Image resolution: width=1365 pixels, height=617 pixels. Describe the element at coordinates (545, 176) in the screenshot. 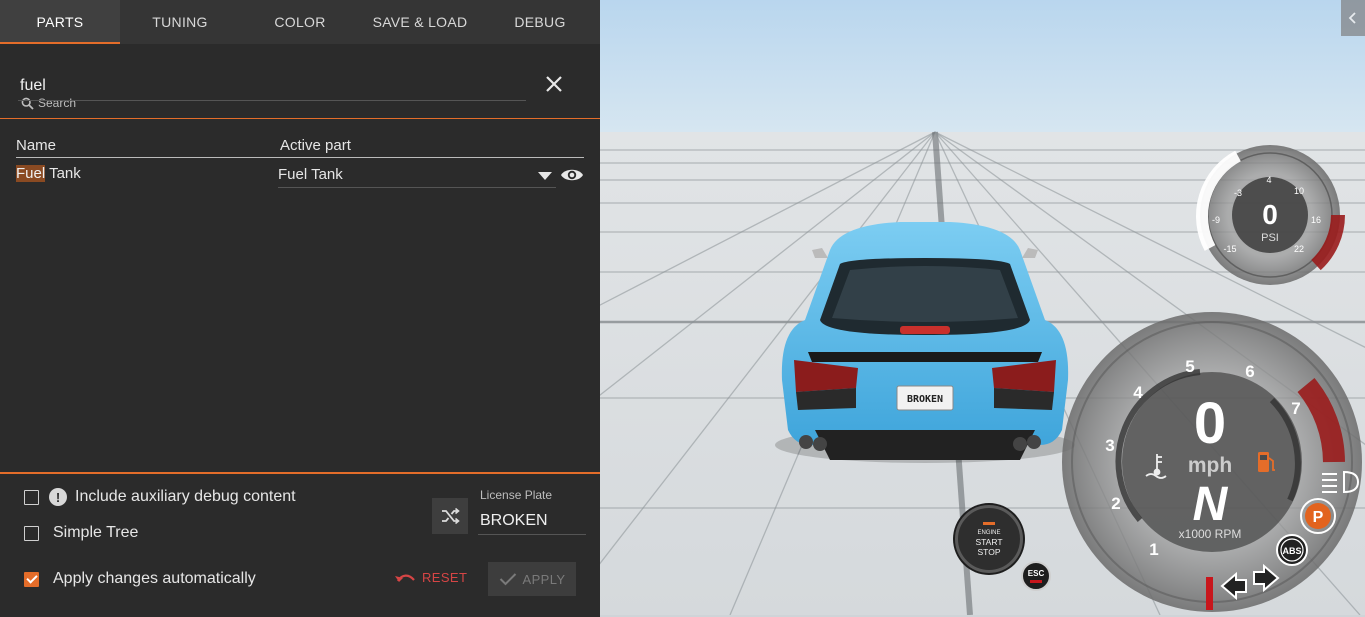

I see `chevron-down-icon` at that location.